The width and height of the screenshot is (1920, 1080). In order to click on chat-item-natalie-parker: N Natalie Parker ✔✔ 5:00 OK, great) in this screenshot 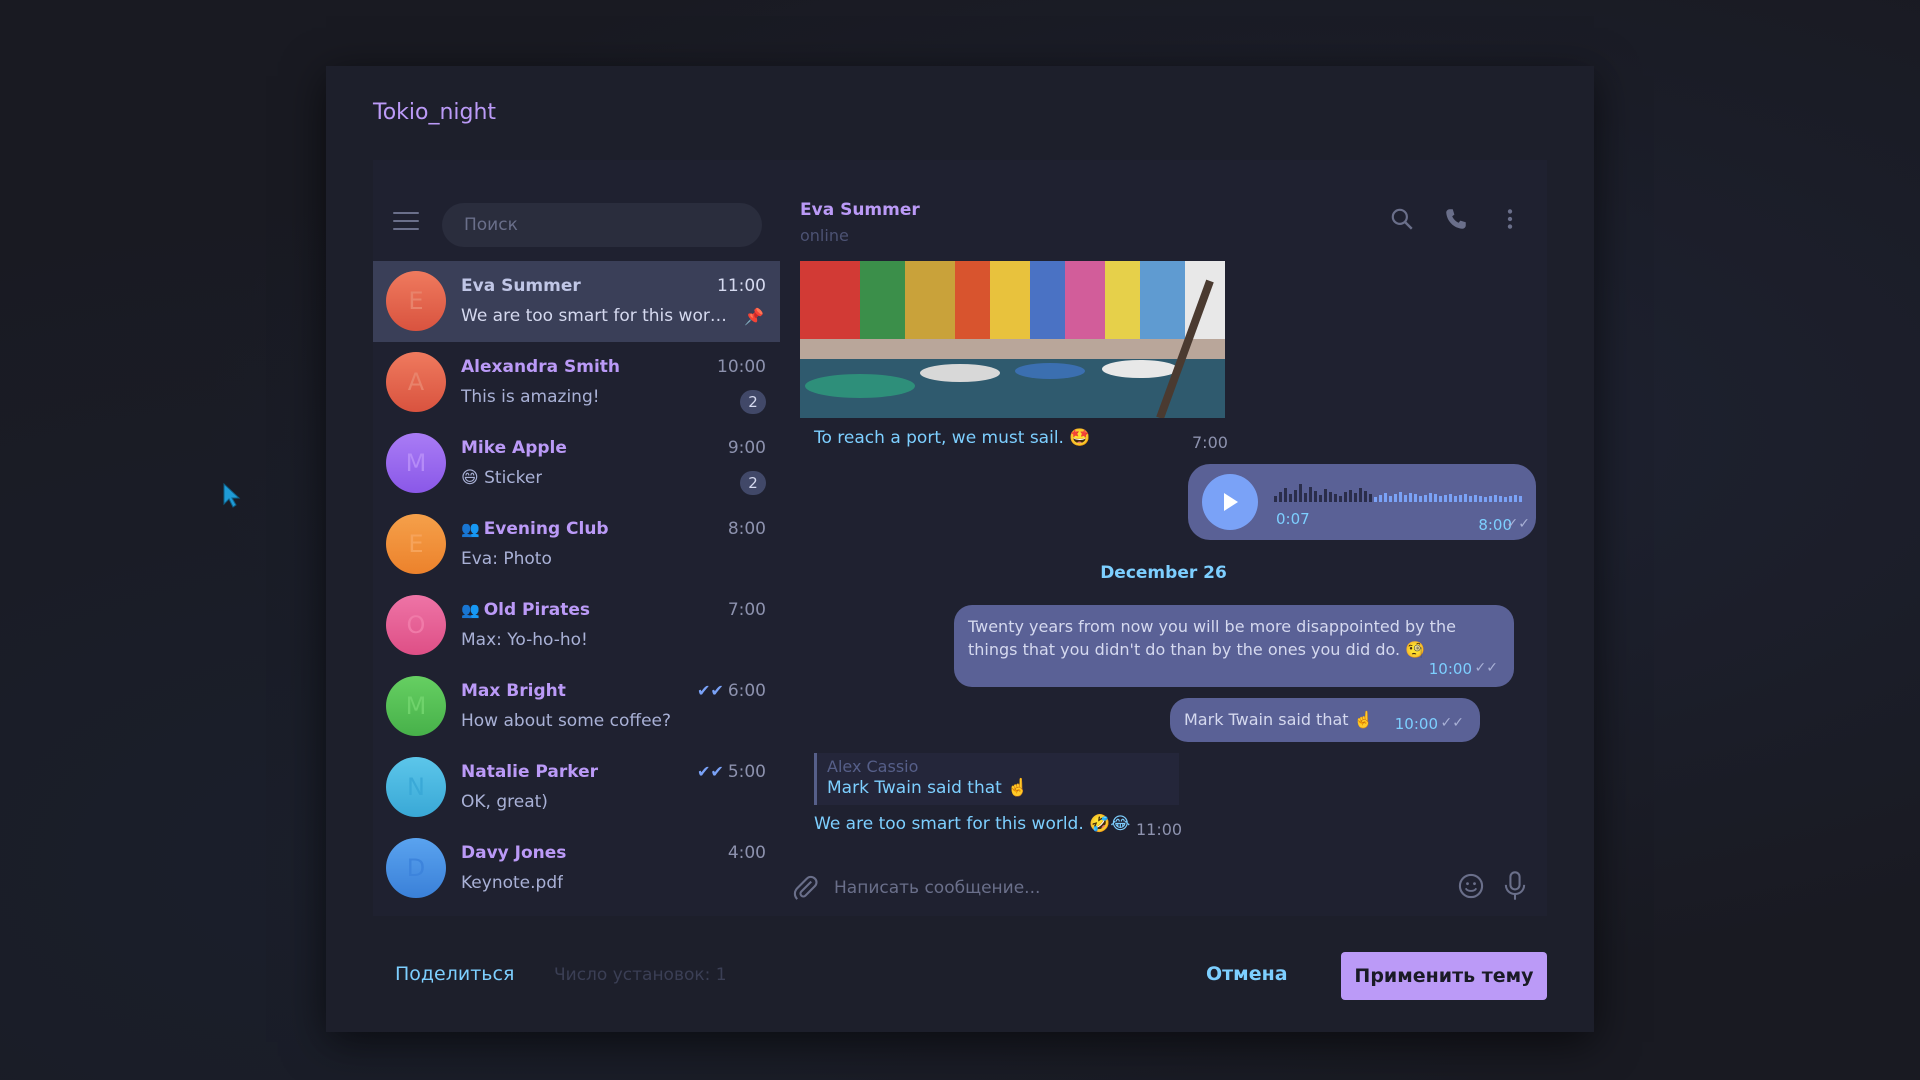, I will do `click(576, 787)`.